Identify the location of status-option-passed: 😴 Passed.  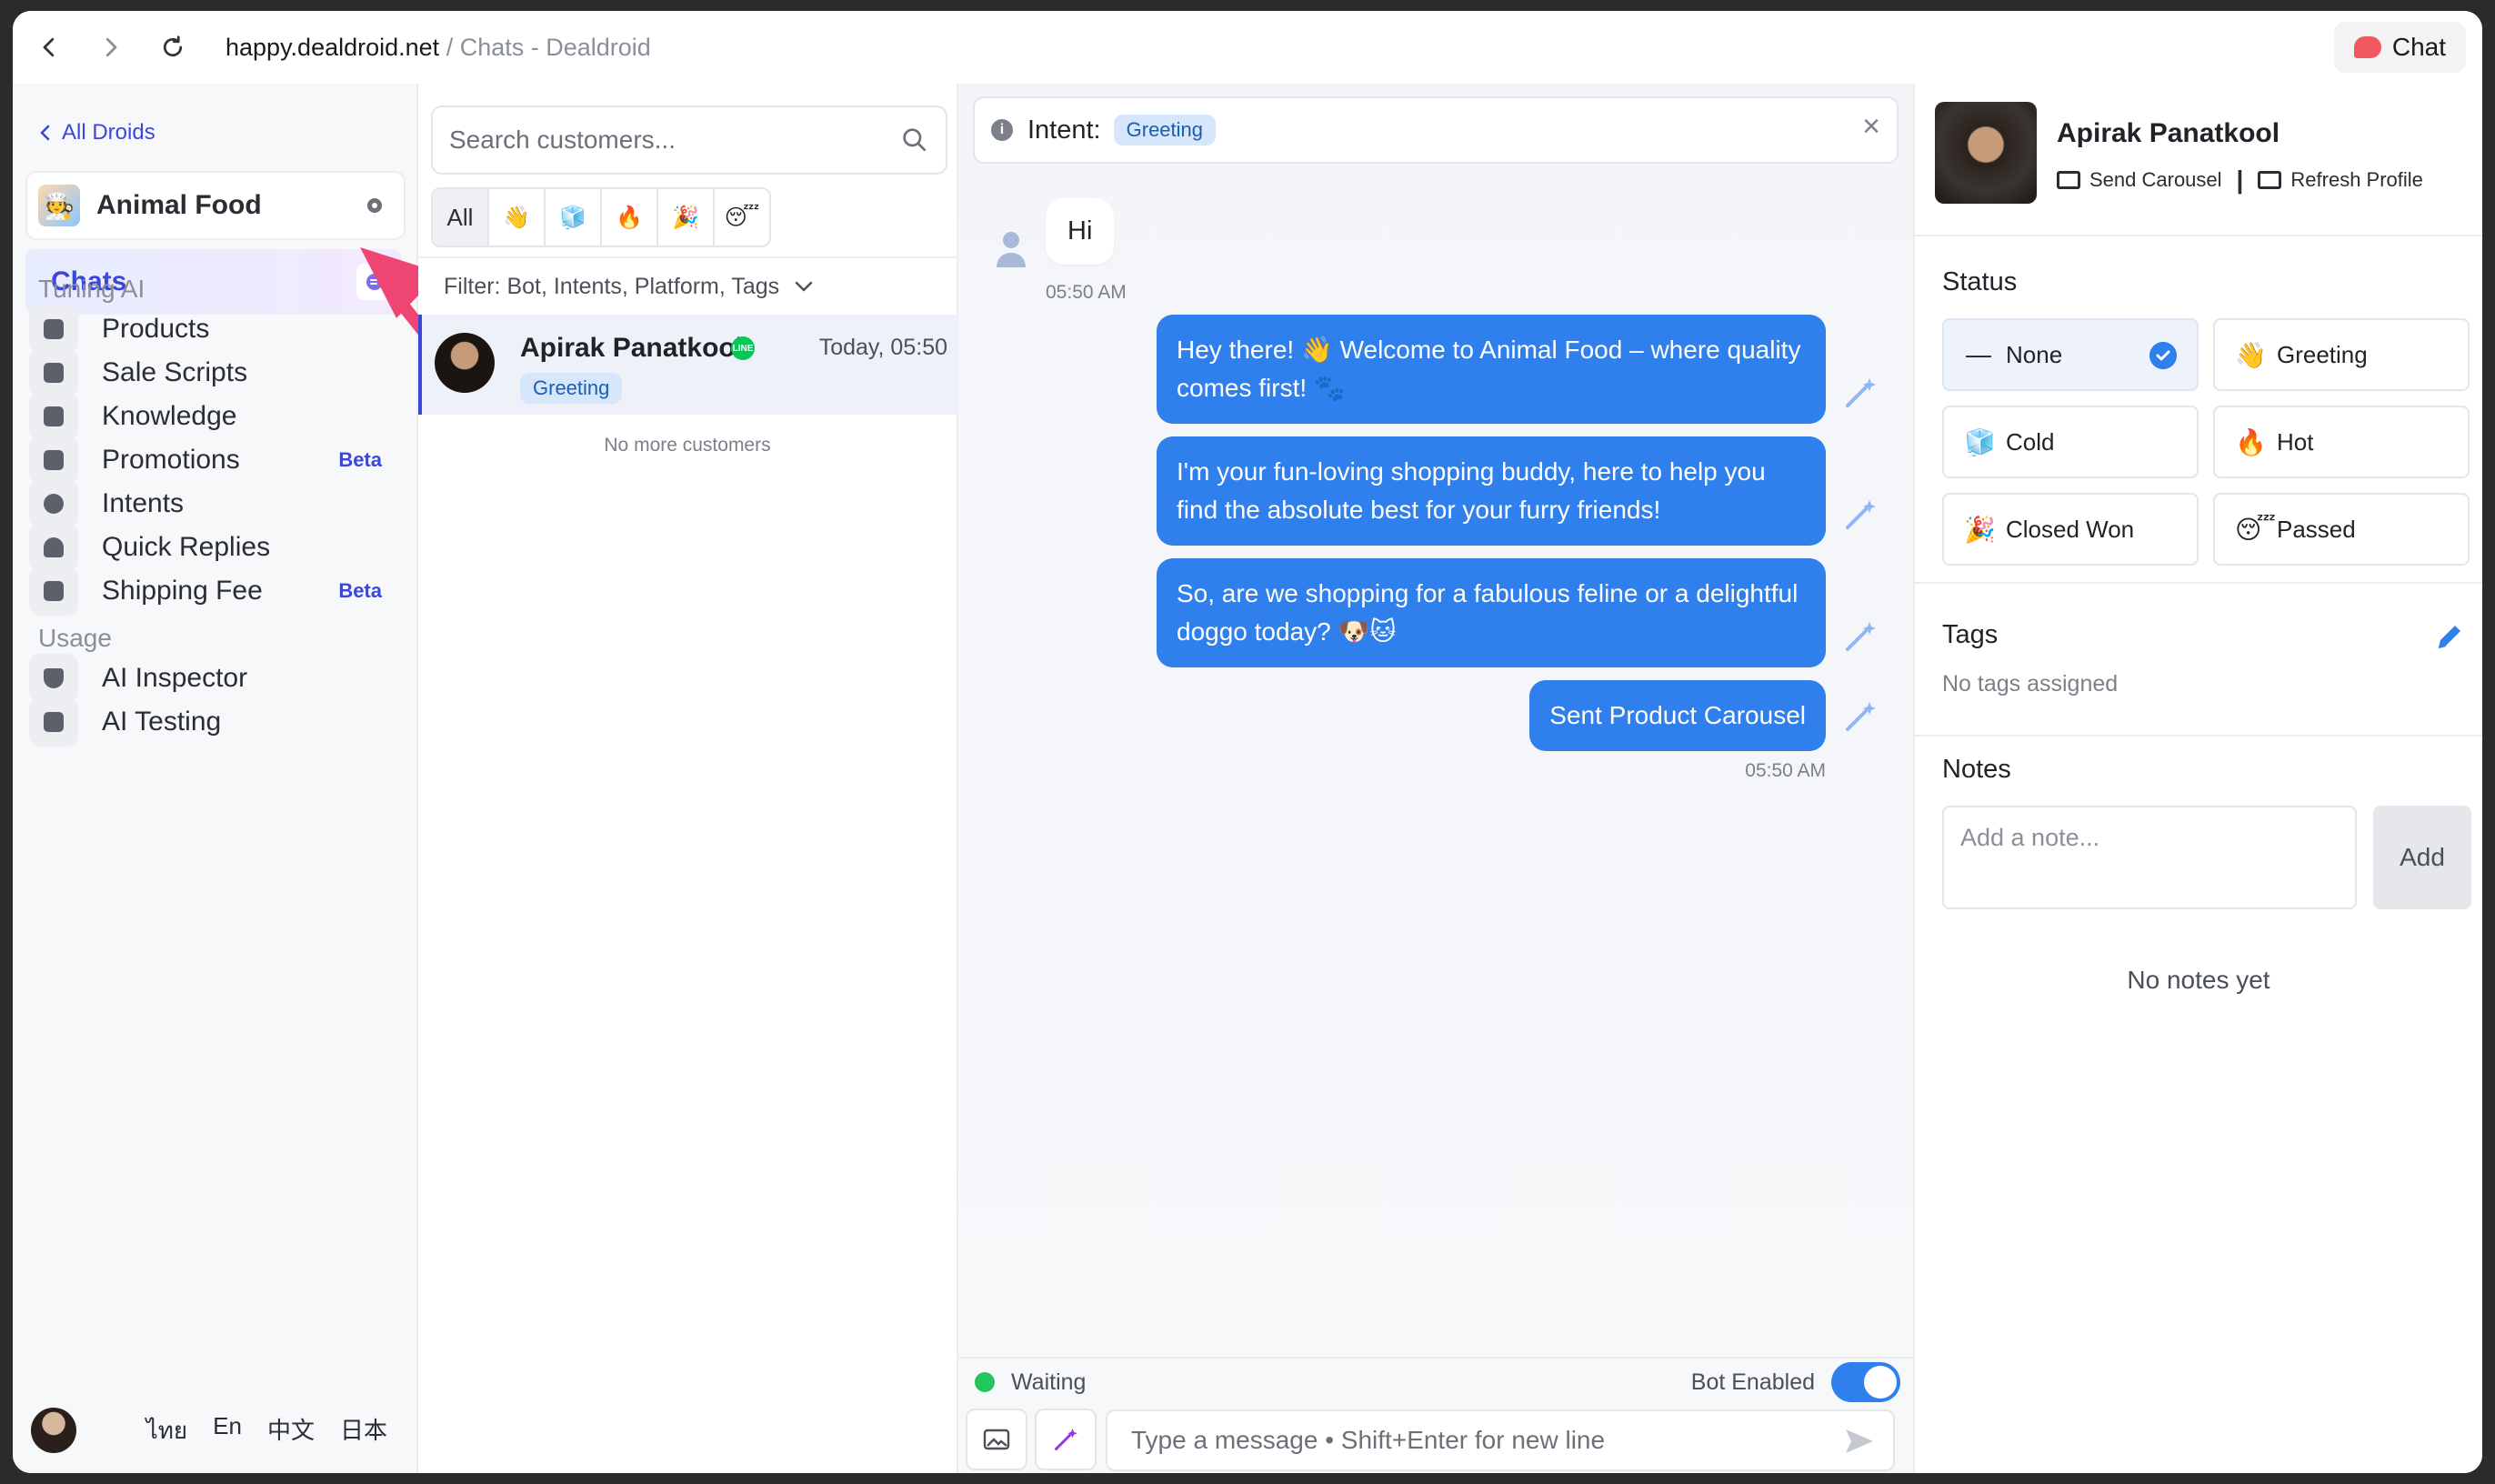
(2342, 529).